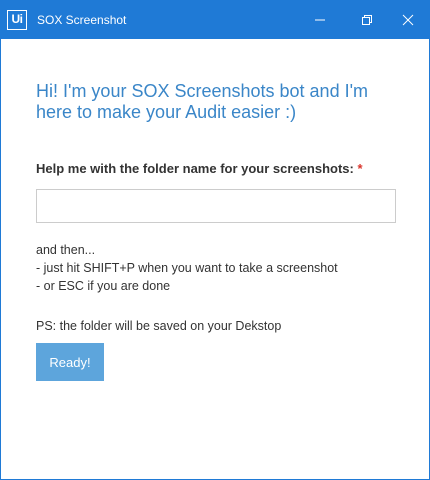 This screenshot has height=480, width=430. What do you see at coordinates (17, 20) in the screenshot?
I see `uipath-logo-icon: Ui` at bounding box center [17, 20].